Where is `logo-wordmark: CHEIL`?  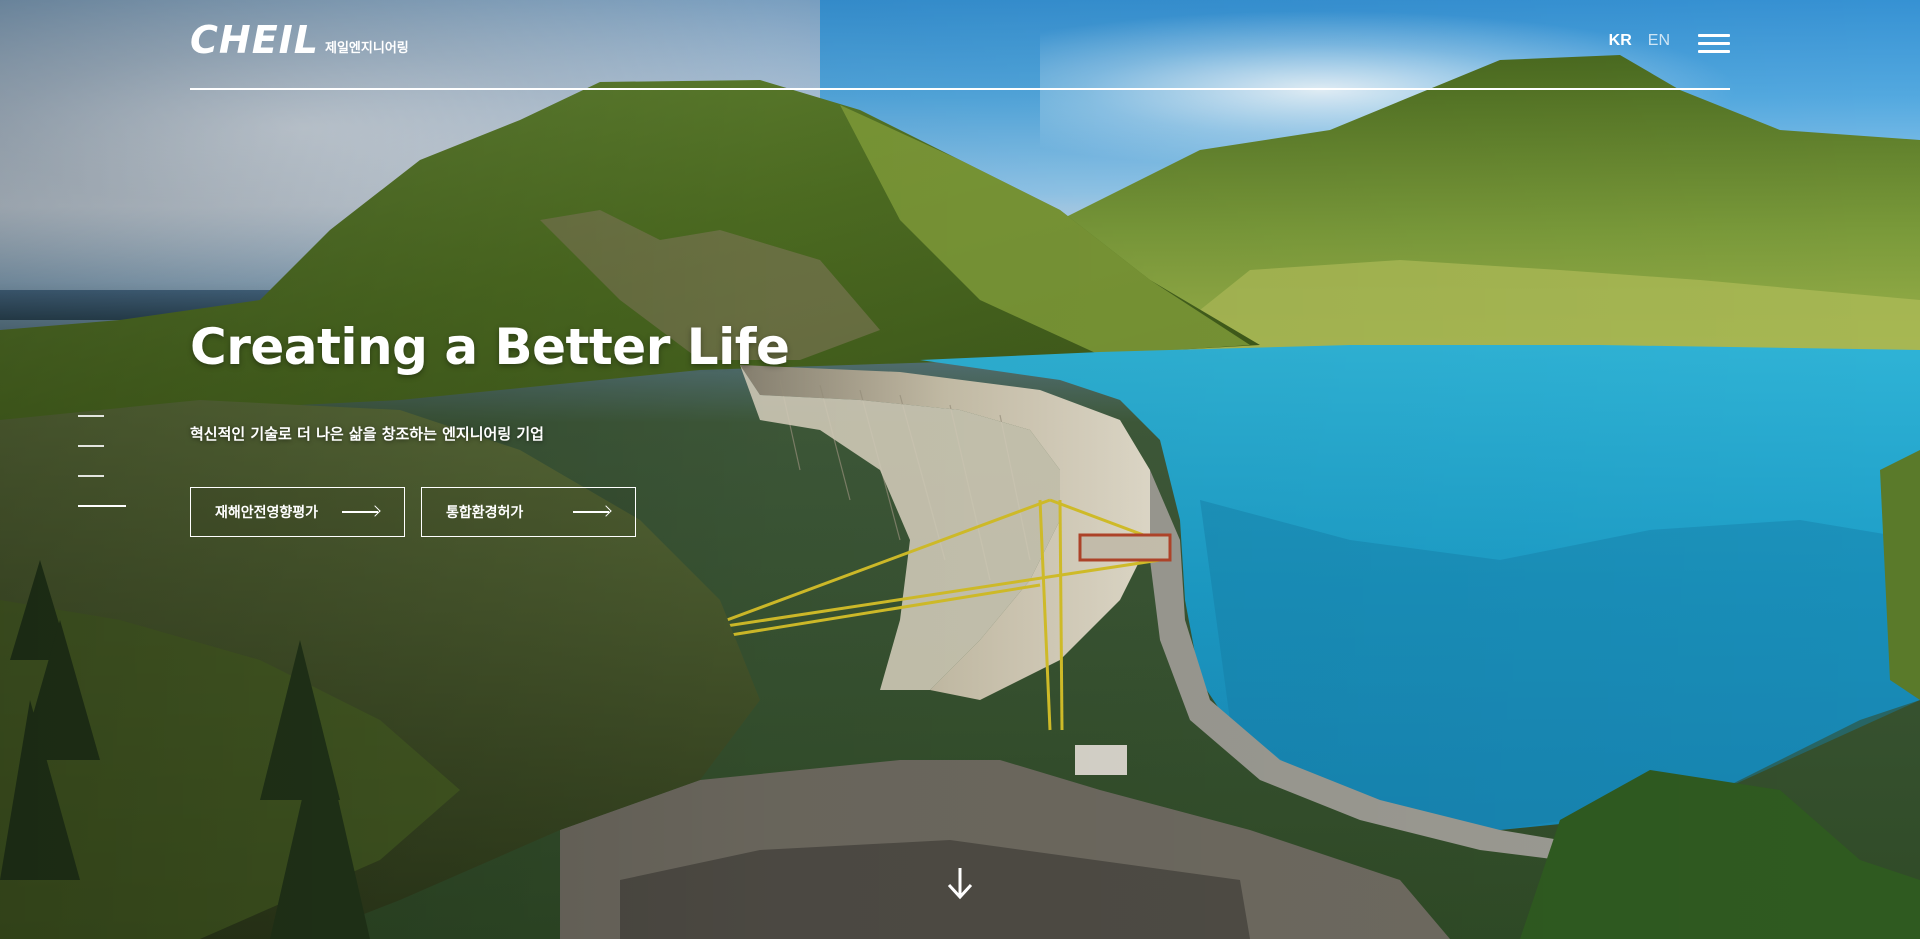 logo-wordmark: CHEIL is located at coordinates (255, 40).